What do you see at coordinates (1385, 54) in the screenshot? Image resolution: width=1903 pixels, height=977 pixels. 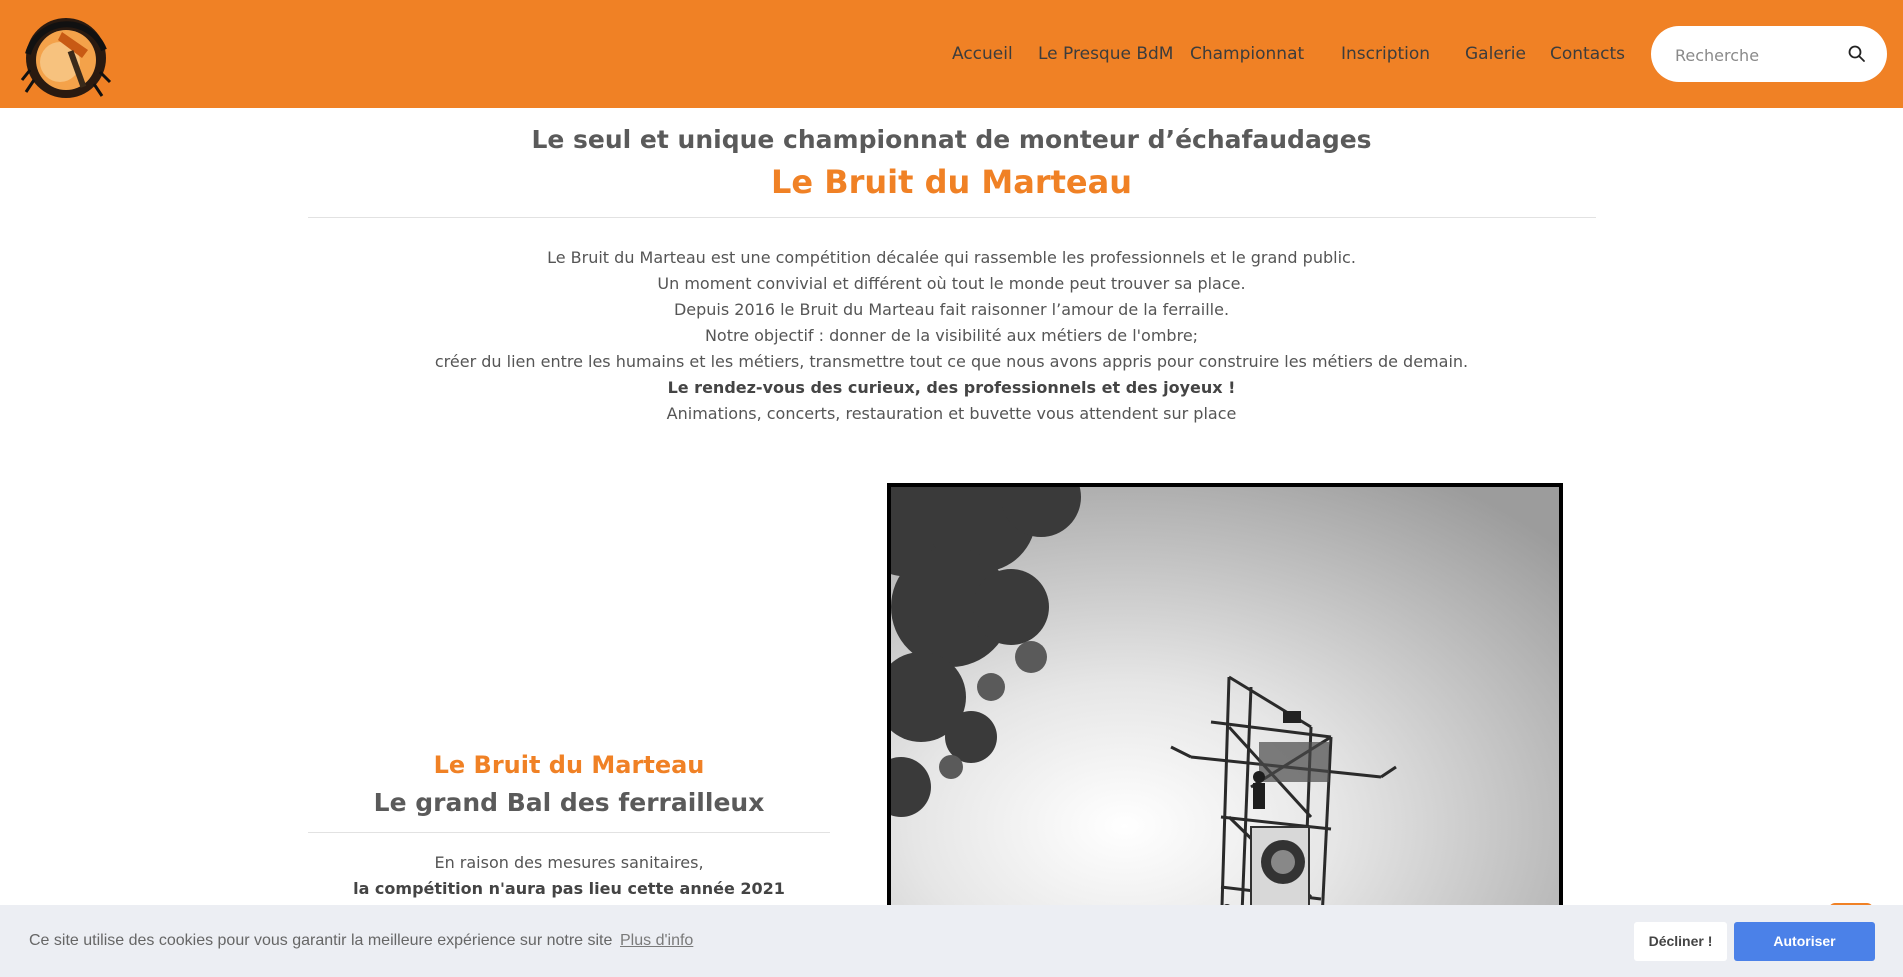 I see `nav-inscription: Inscription` at bounding box center [1385, 54].